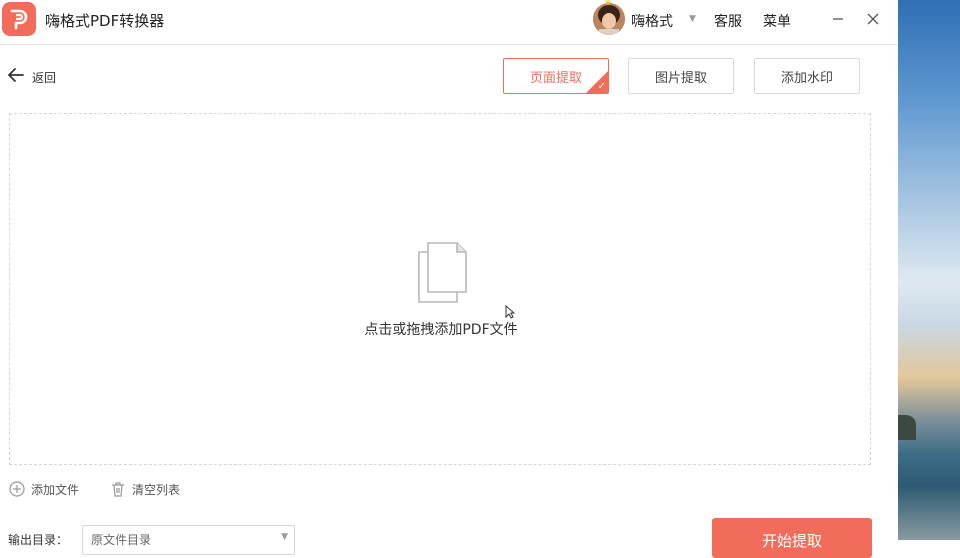 The image size is (960, 558). I want to click on back-label: 返回, so click(44, 77).